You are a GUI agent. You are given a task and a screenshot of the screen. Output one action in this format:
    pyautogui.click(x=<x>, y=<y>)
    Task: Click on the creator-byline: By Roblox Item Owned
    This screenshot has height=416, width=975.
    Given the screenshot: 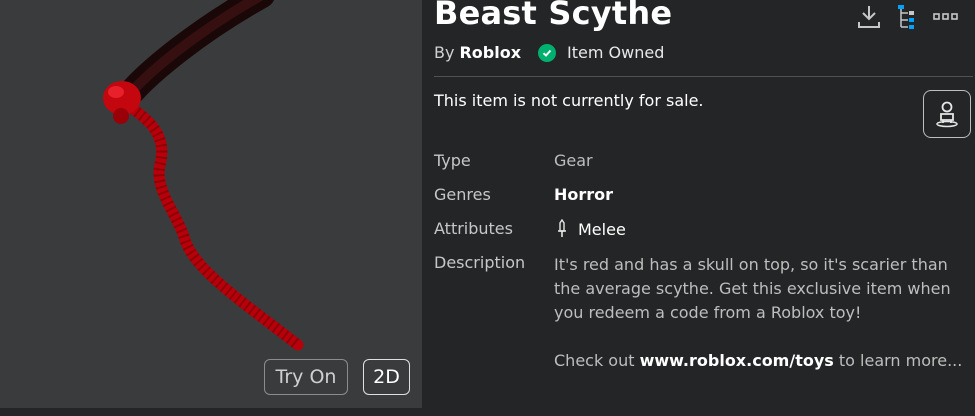 What is the action you would take?
    pyautogui.click(x=549, y=52)
    